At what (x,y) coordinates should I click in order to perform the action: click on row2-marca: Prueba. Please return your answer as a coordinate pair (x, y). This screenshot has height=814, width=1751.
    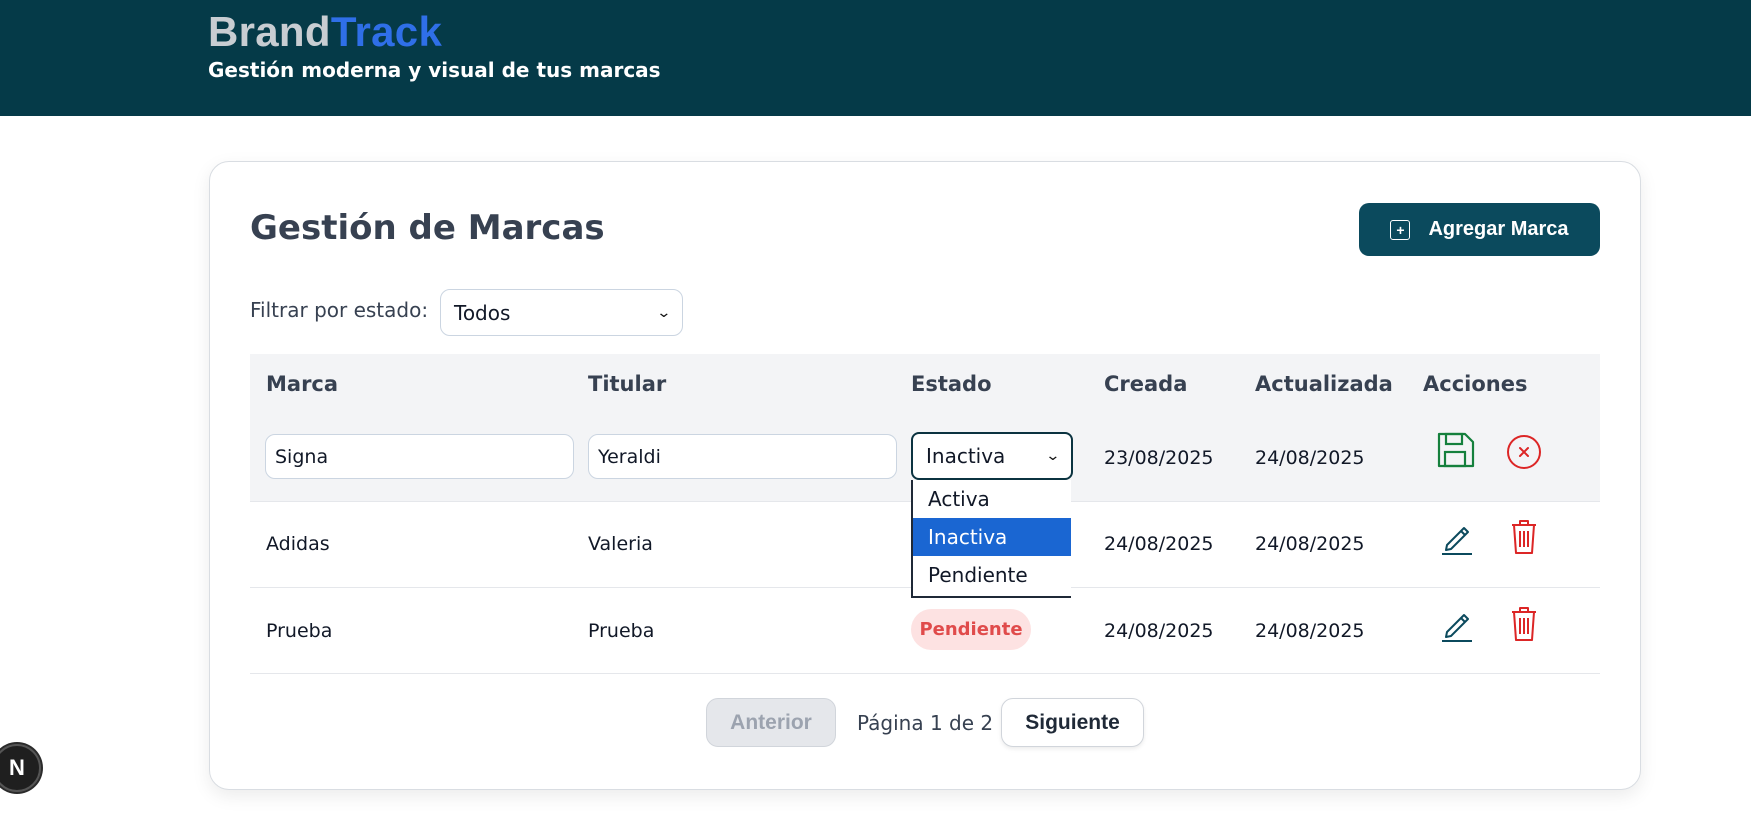
    Looking at the image, I should click on (299, 631).